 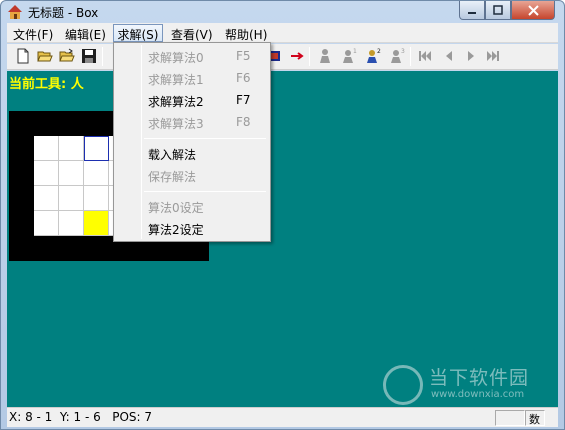 I want to click on menu-bar: 文件(F) 编辑(E) 求解(S) 查看(V) 帮助(H), so click(x=282, y=33).